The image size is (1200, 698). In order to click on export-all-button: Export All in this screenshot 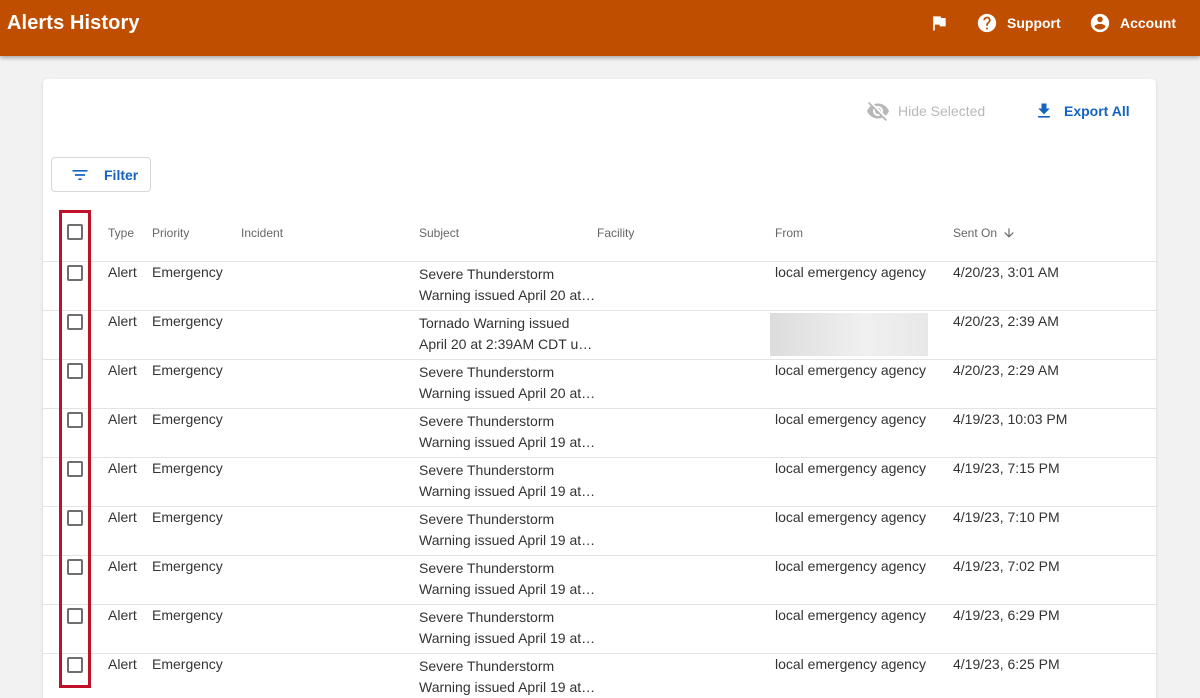, I will do `click(1082, 111)`.